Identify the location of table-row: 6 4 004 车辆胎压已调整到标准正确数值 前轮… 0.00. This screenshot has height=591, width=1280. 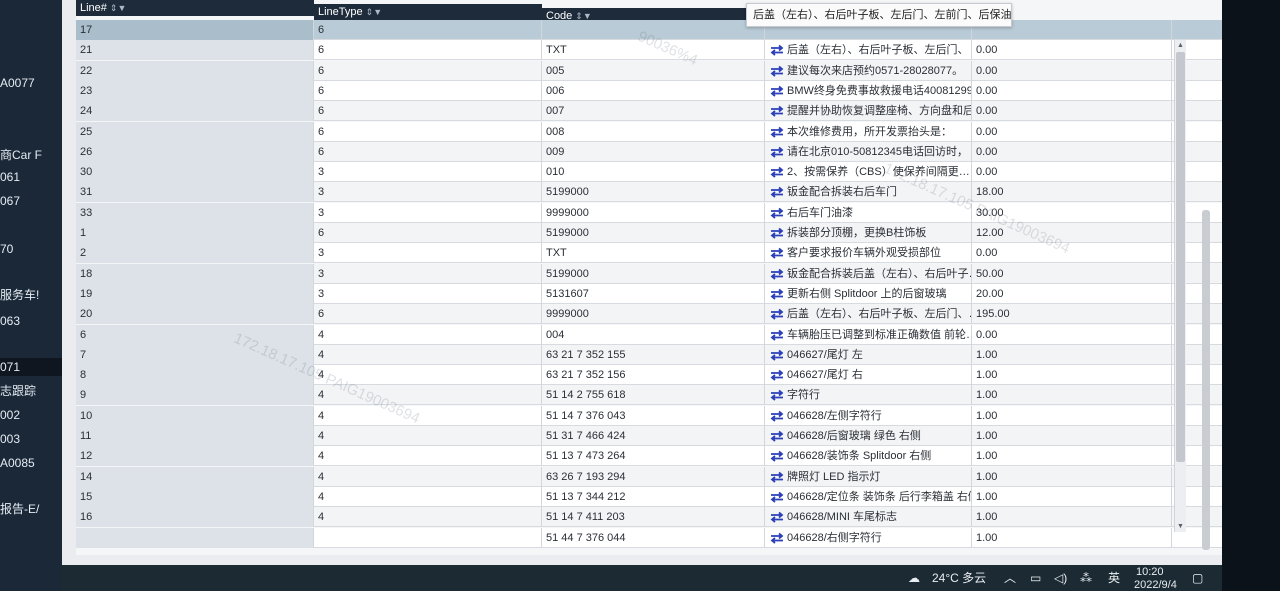
(658, 334).